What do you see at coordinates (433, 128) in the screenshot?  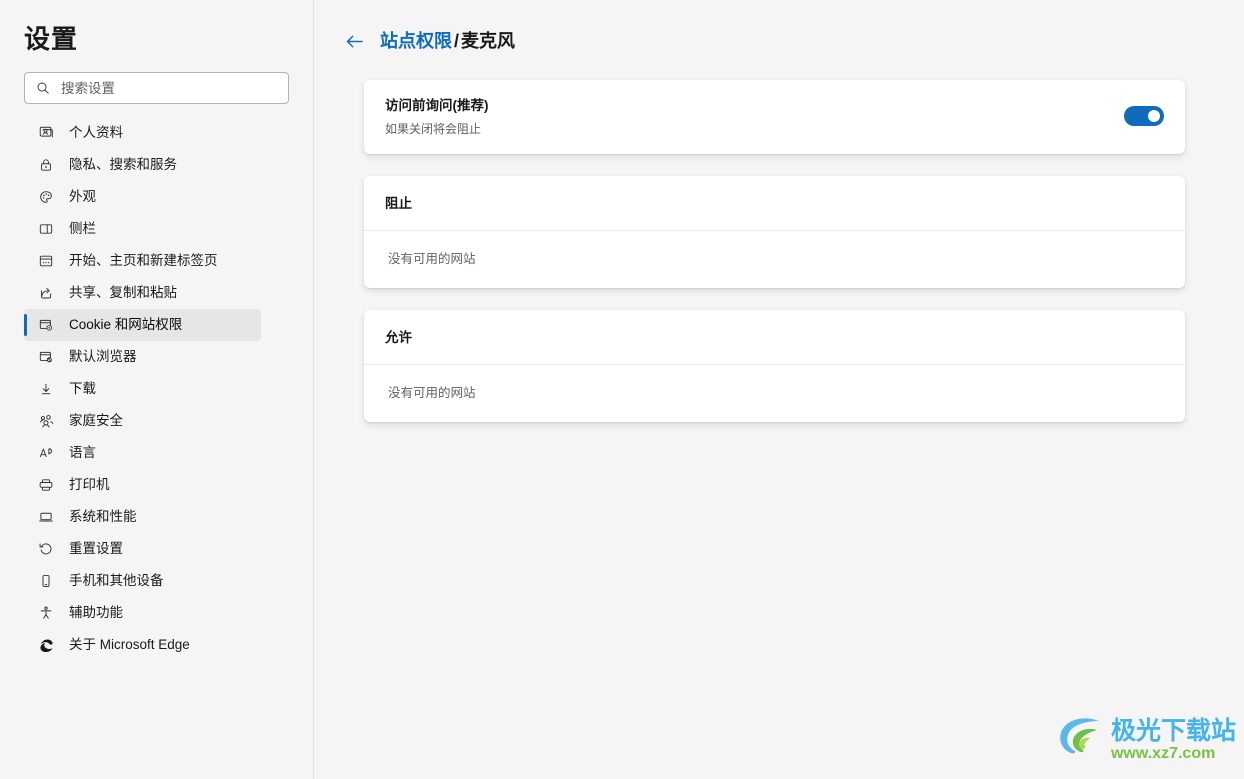 I see `ask-before-access-subtitle: 如果关闭将会阻止` at bounding box center [433, 128].